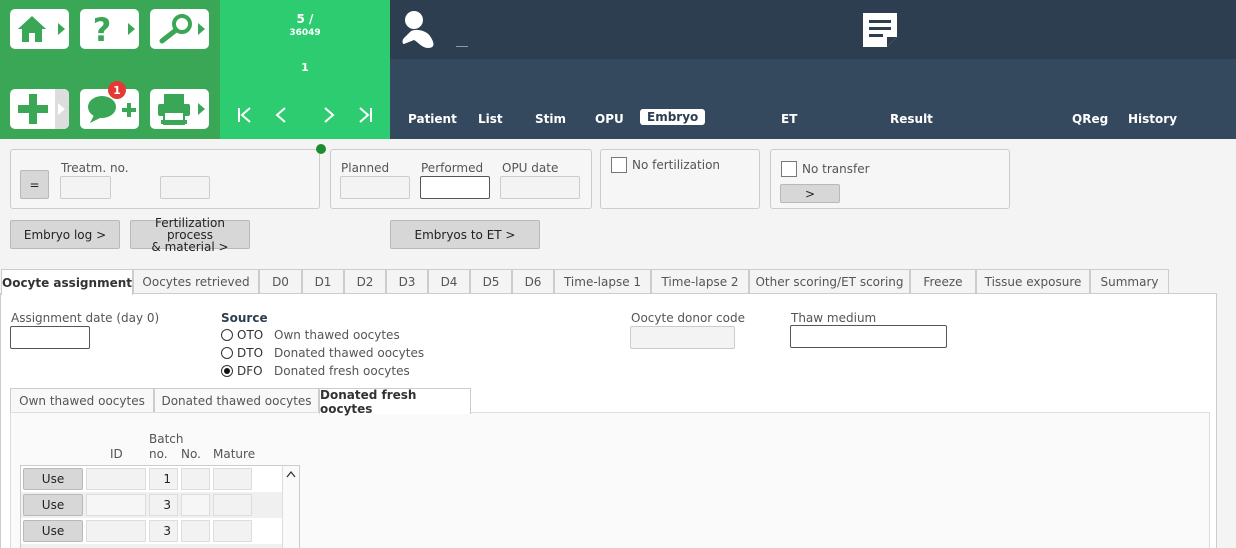  I want to click on embryos-to-et-button: Embryos to ET >, so click(465, 234).